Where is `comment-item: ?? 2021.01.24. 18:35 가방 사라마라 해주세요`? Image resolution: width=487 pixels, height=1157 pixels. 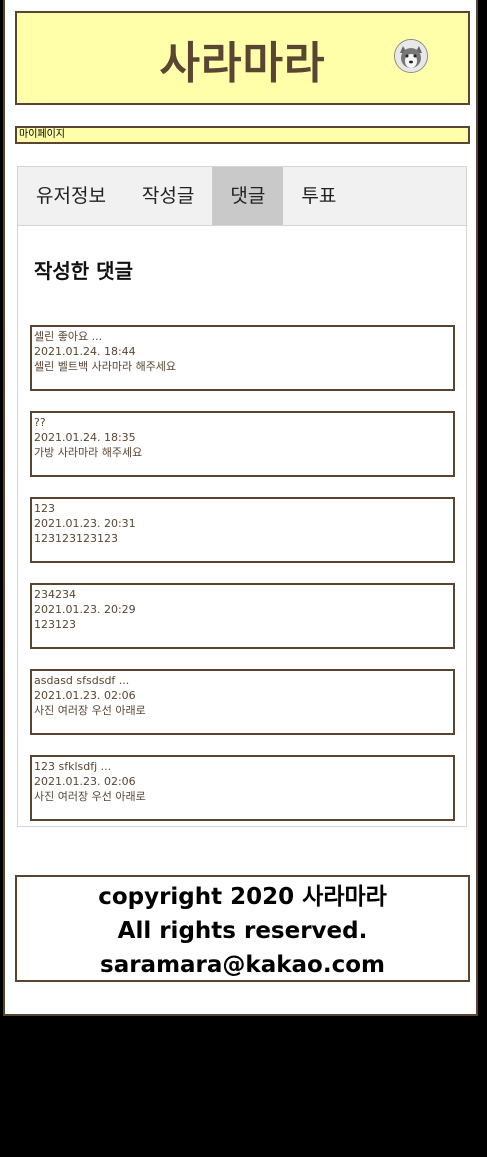 comment-item: ?? 2021.01.24. 18:35 가방 사라마라 해주세요 is located at coordinates (242, 444).